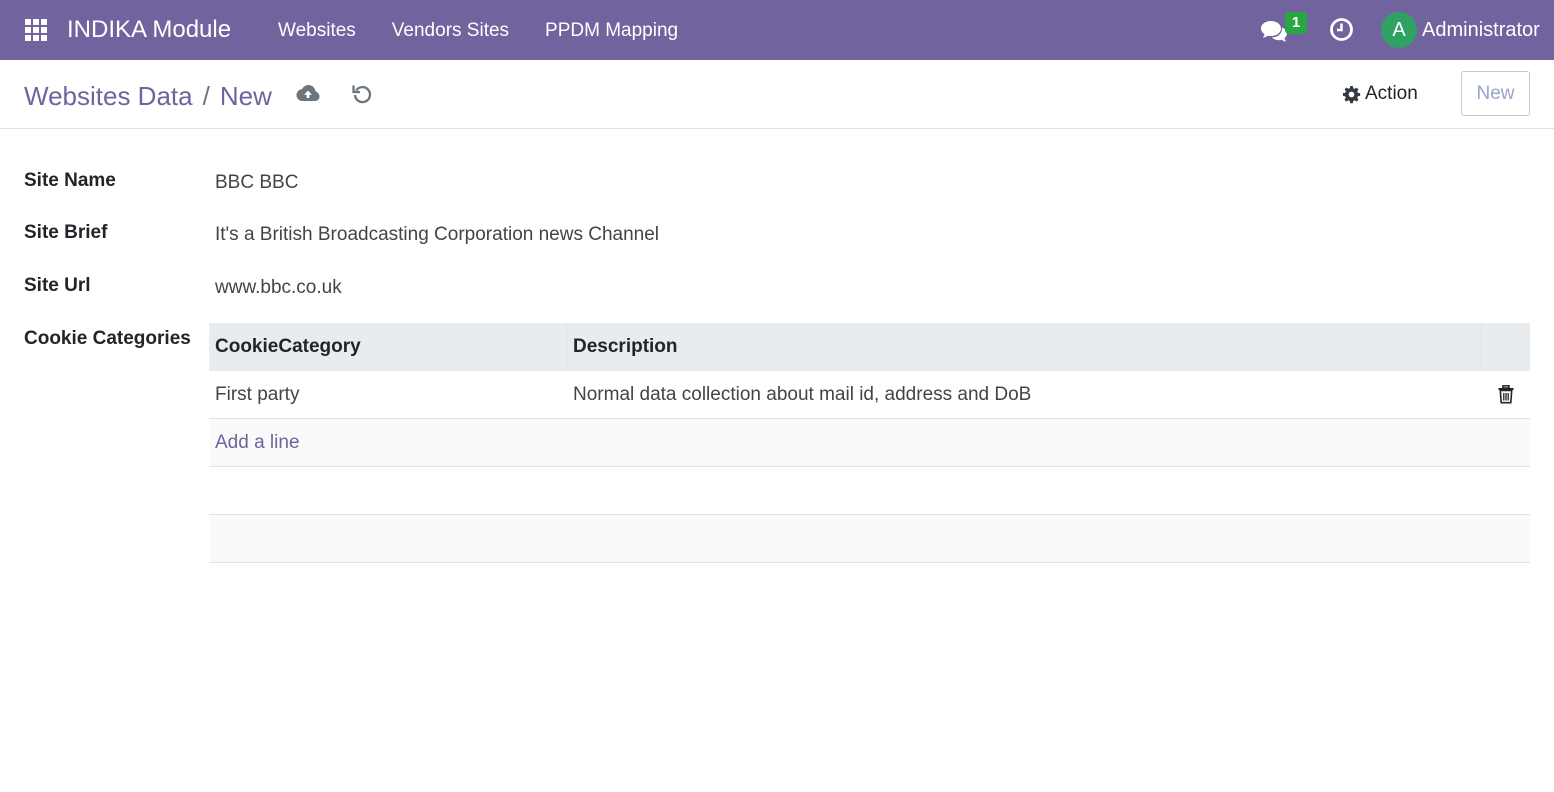 The height and width of the screenshot is (792, 1554). What do you see at coordinates (245, 96) in the screenshot?
I see `breadcrumb-current: New` at bounding box center [245, 96].